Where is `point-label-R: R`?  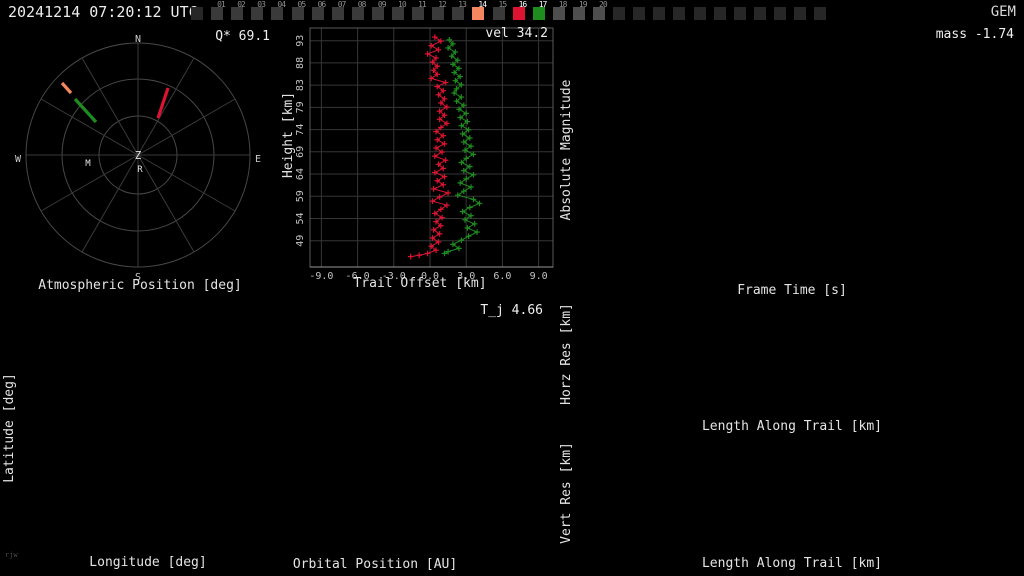
point-label-R: R is located at coordinates (140, 170).